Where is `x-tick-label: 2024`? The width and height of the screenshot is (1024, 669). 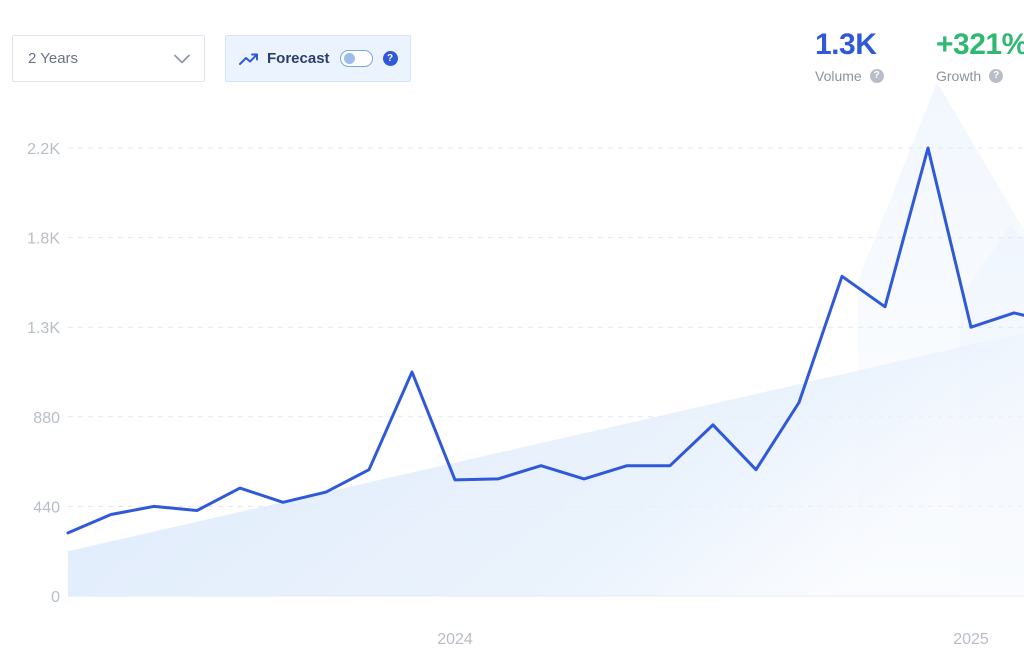
x-tick-label: 2024 is located at coordinates (455, 639).